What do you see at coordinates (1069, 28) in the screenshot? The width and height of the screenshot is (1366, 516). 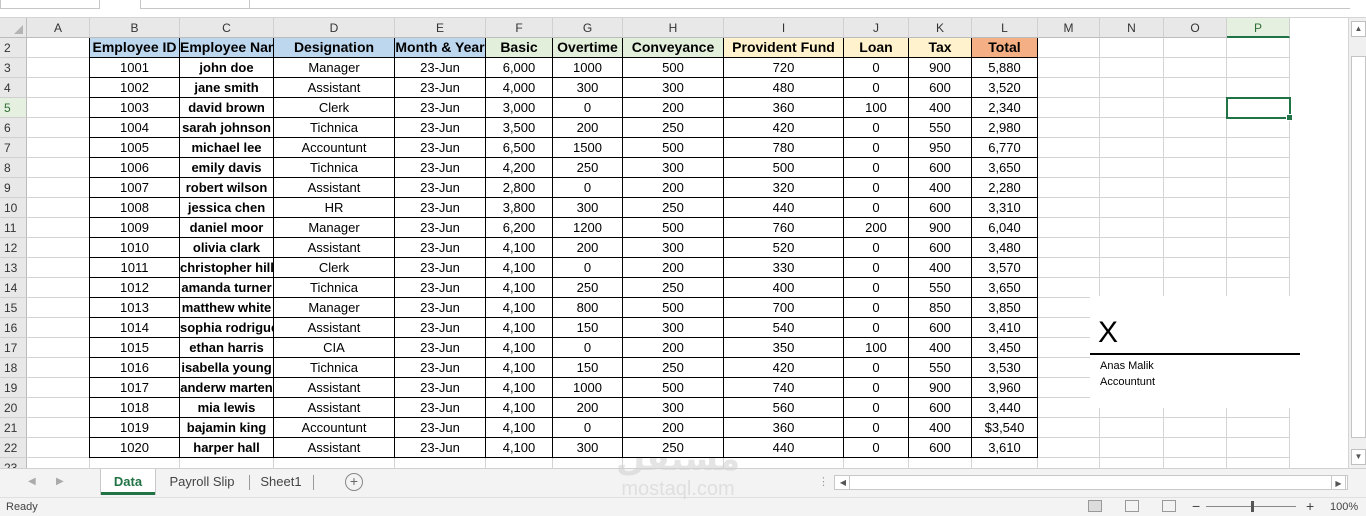 I see `column-header-m: M` at bounding box center [1069, 28].